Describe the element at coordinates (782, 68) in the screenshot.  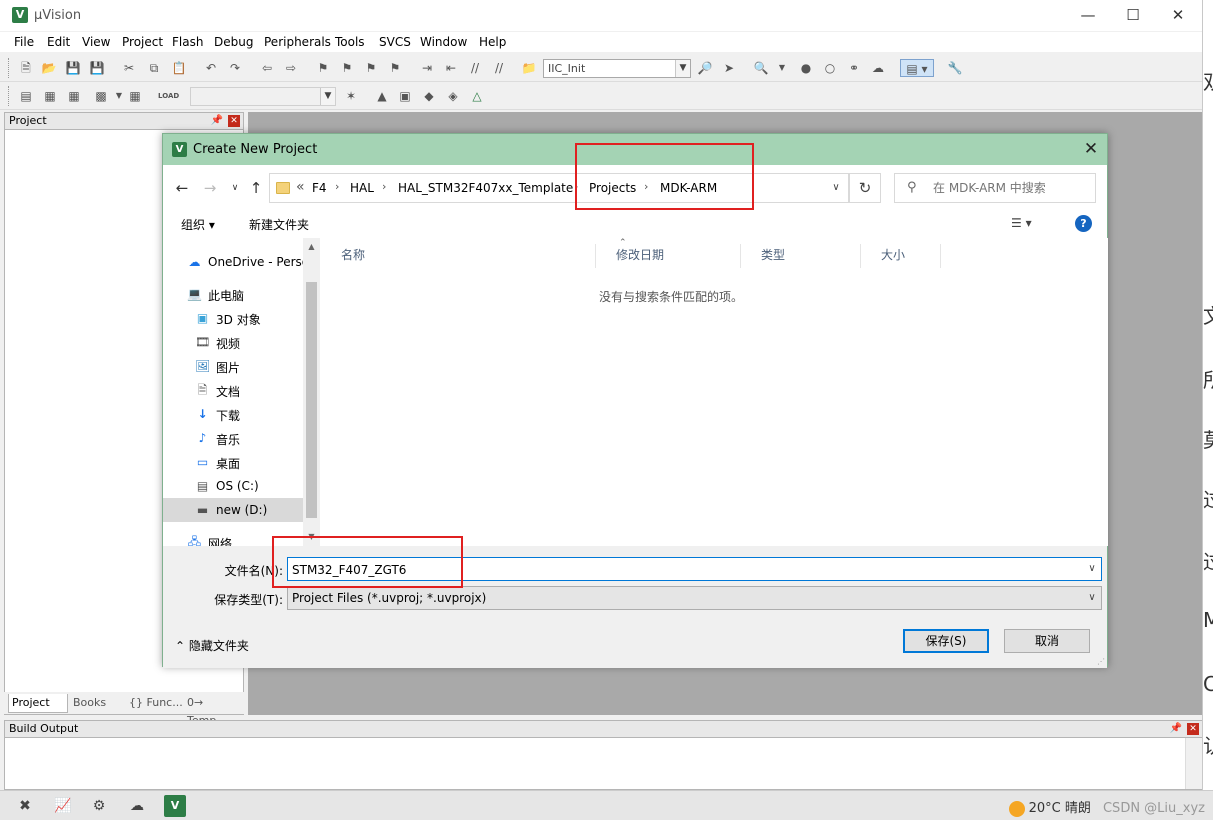
I see `zoom-dropdown-icon: ▼` at that location.